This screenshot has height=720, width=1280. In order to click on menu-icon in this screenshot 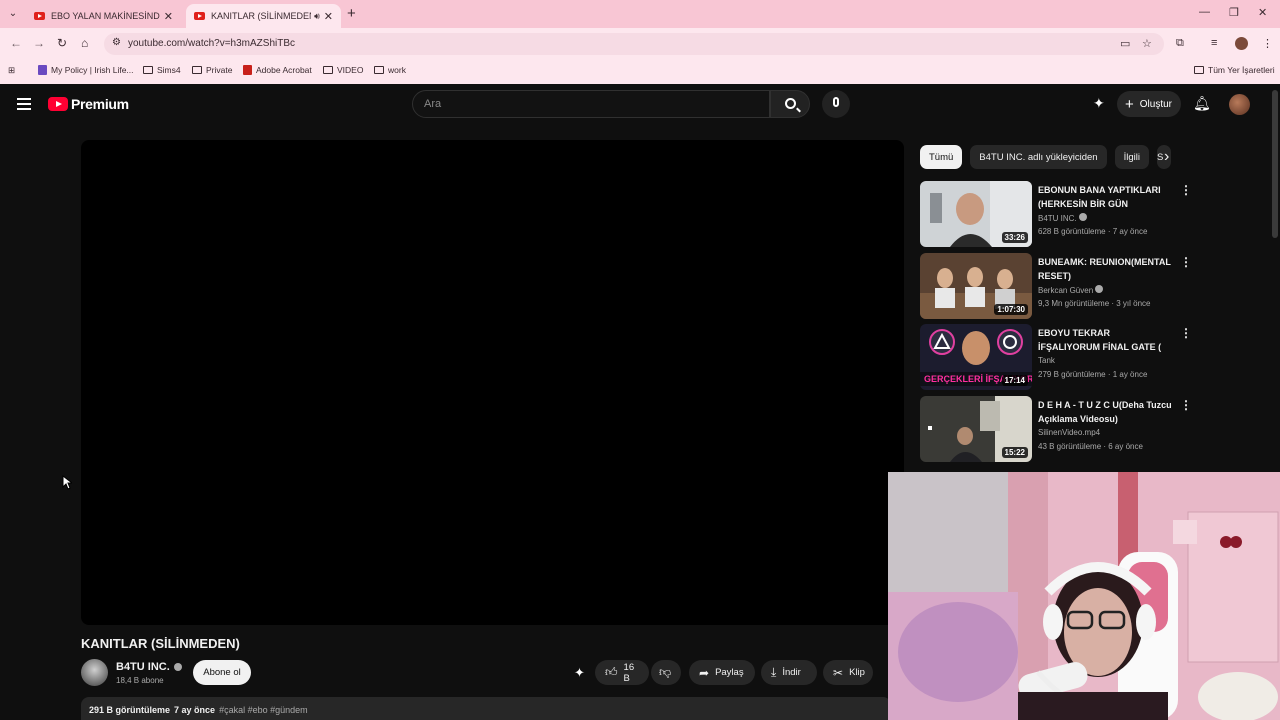, I will do `click(24, 105)`.